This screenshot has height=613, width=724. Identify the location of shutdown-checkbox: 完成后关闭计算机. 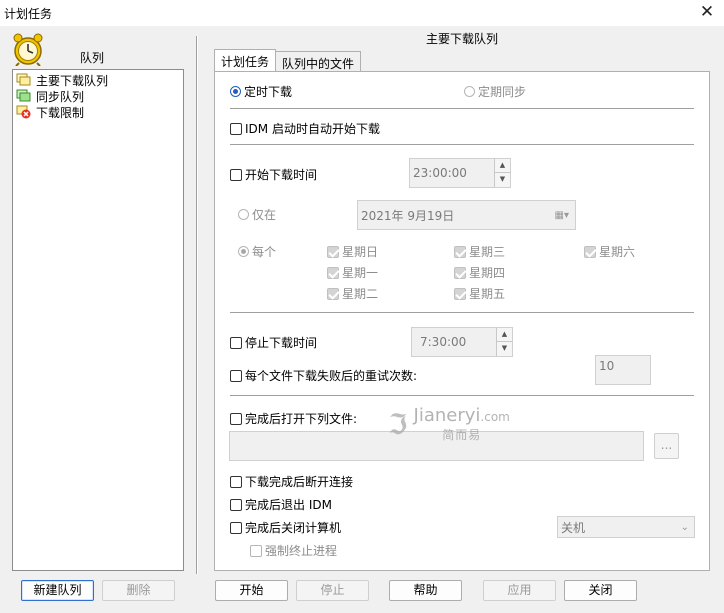
(285, 527).